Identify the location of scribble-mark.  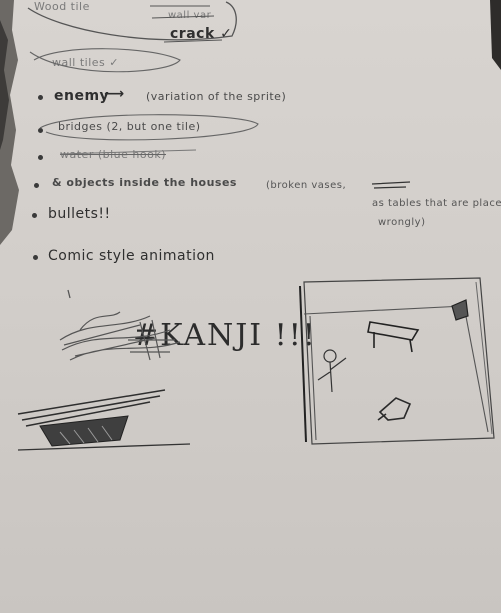
(69, 294).